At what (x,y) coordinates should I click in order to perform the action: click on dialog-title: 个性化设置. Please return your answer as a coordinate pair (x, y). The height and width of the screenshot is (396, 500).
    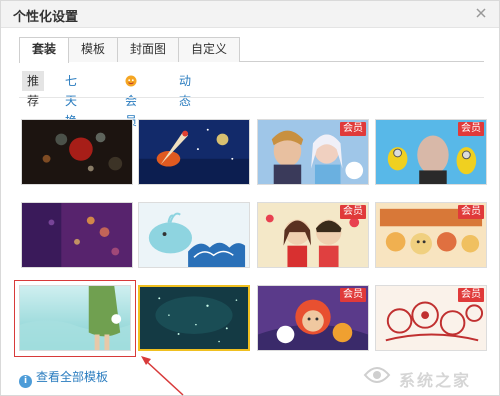
    Looking at the image, I should click on (46, 17).